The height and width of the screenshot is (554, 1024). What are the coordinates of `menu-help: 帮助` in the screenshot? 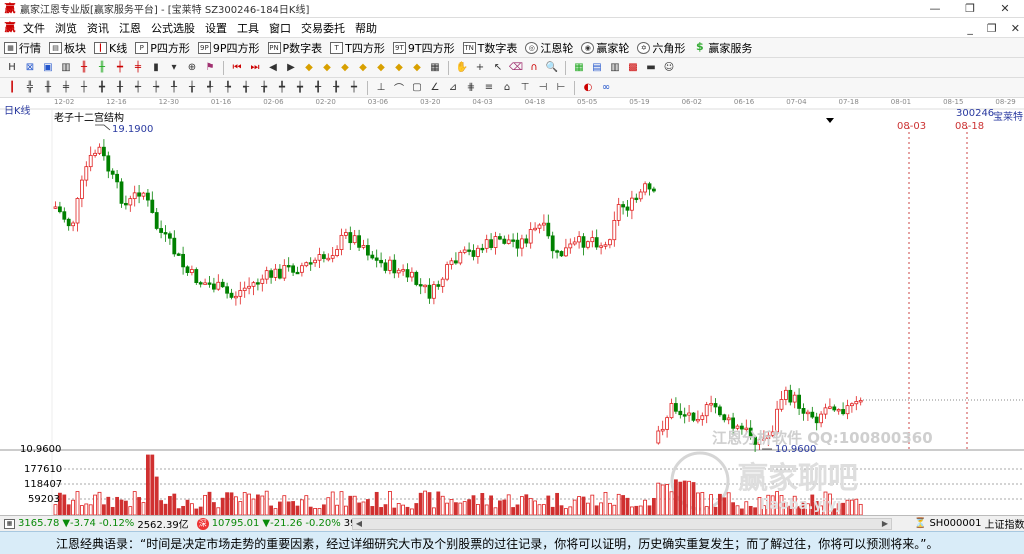 It's located at (366, 28).